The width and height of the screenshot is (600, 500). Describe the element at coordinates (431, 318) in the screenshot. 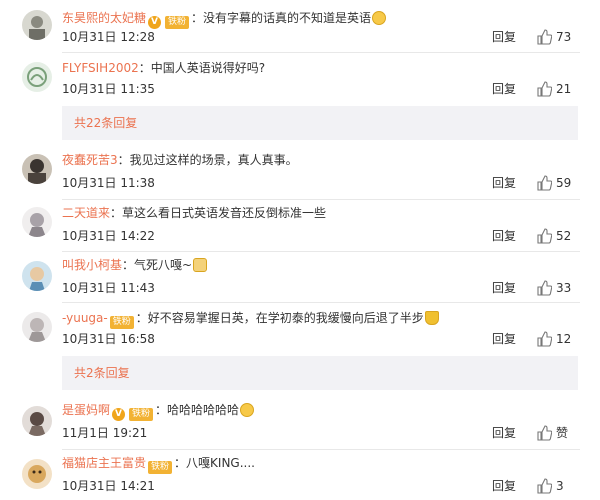

I see `trophy-emoji-icon` at that location.